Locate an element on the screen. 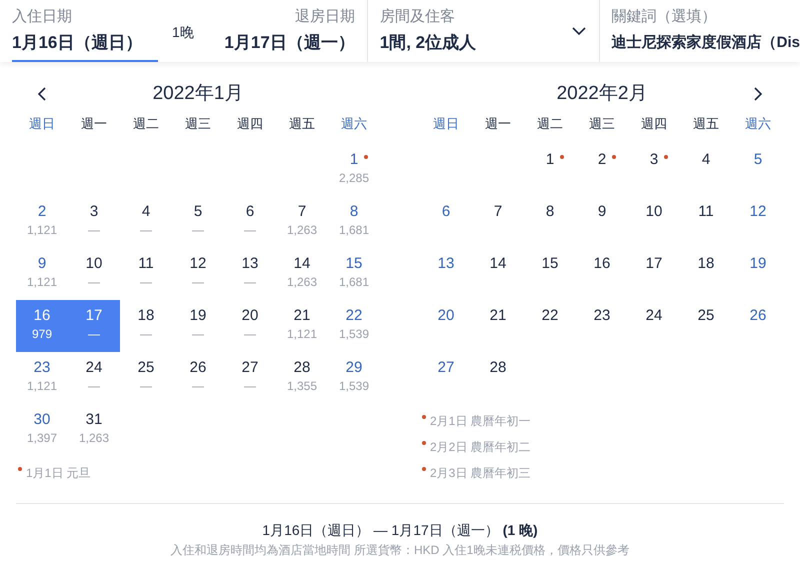  month-title: 2022年1月 is located at coordinates (198, 94).